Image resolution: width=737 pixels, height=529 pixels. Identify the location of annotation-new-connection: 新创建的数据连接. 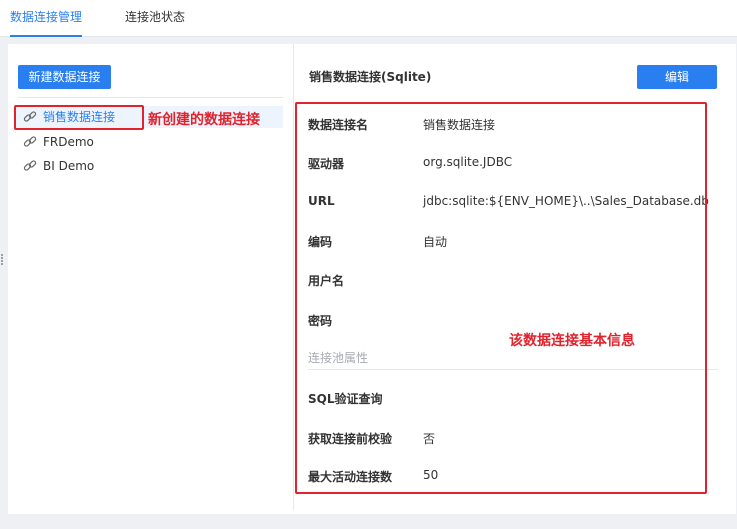
(204, 120).